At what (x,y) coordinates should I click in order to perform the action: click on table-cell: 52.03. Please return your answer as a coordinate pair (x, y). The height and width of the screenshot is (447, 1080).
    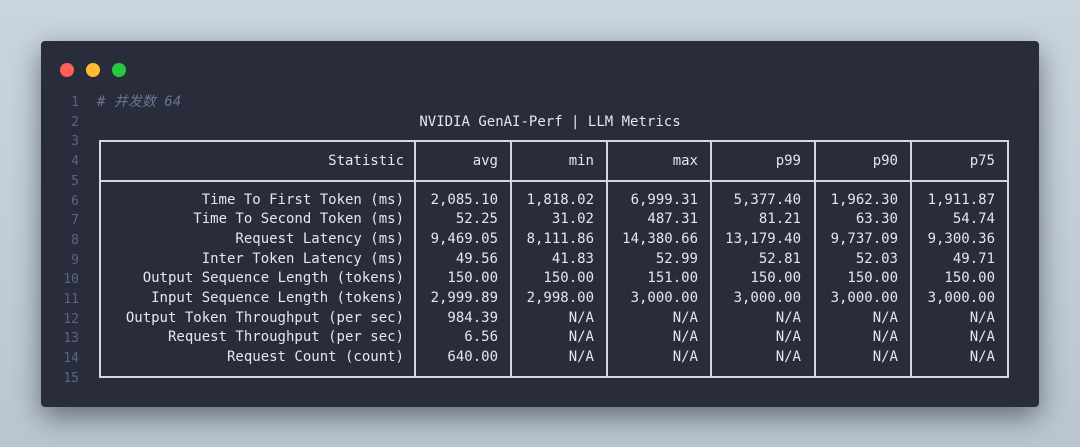
    Looking at the image, I should click on (876, 258).